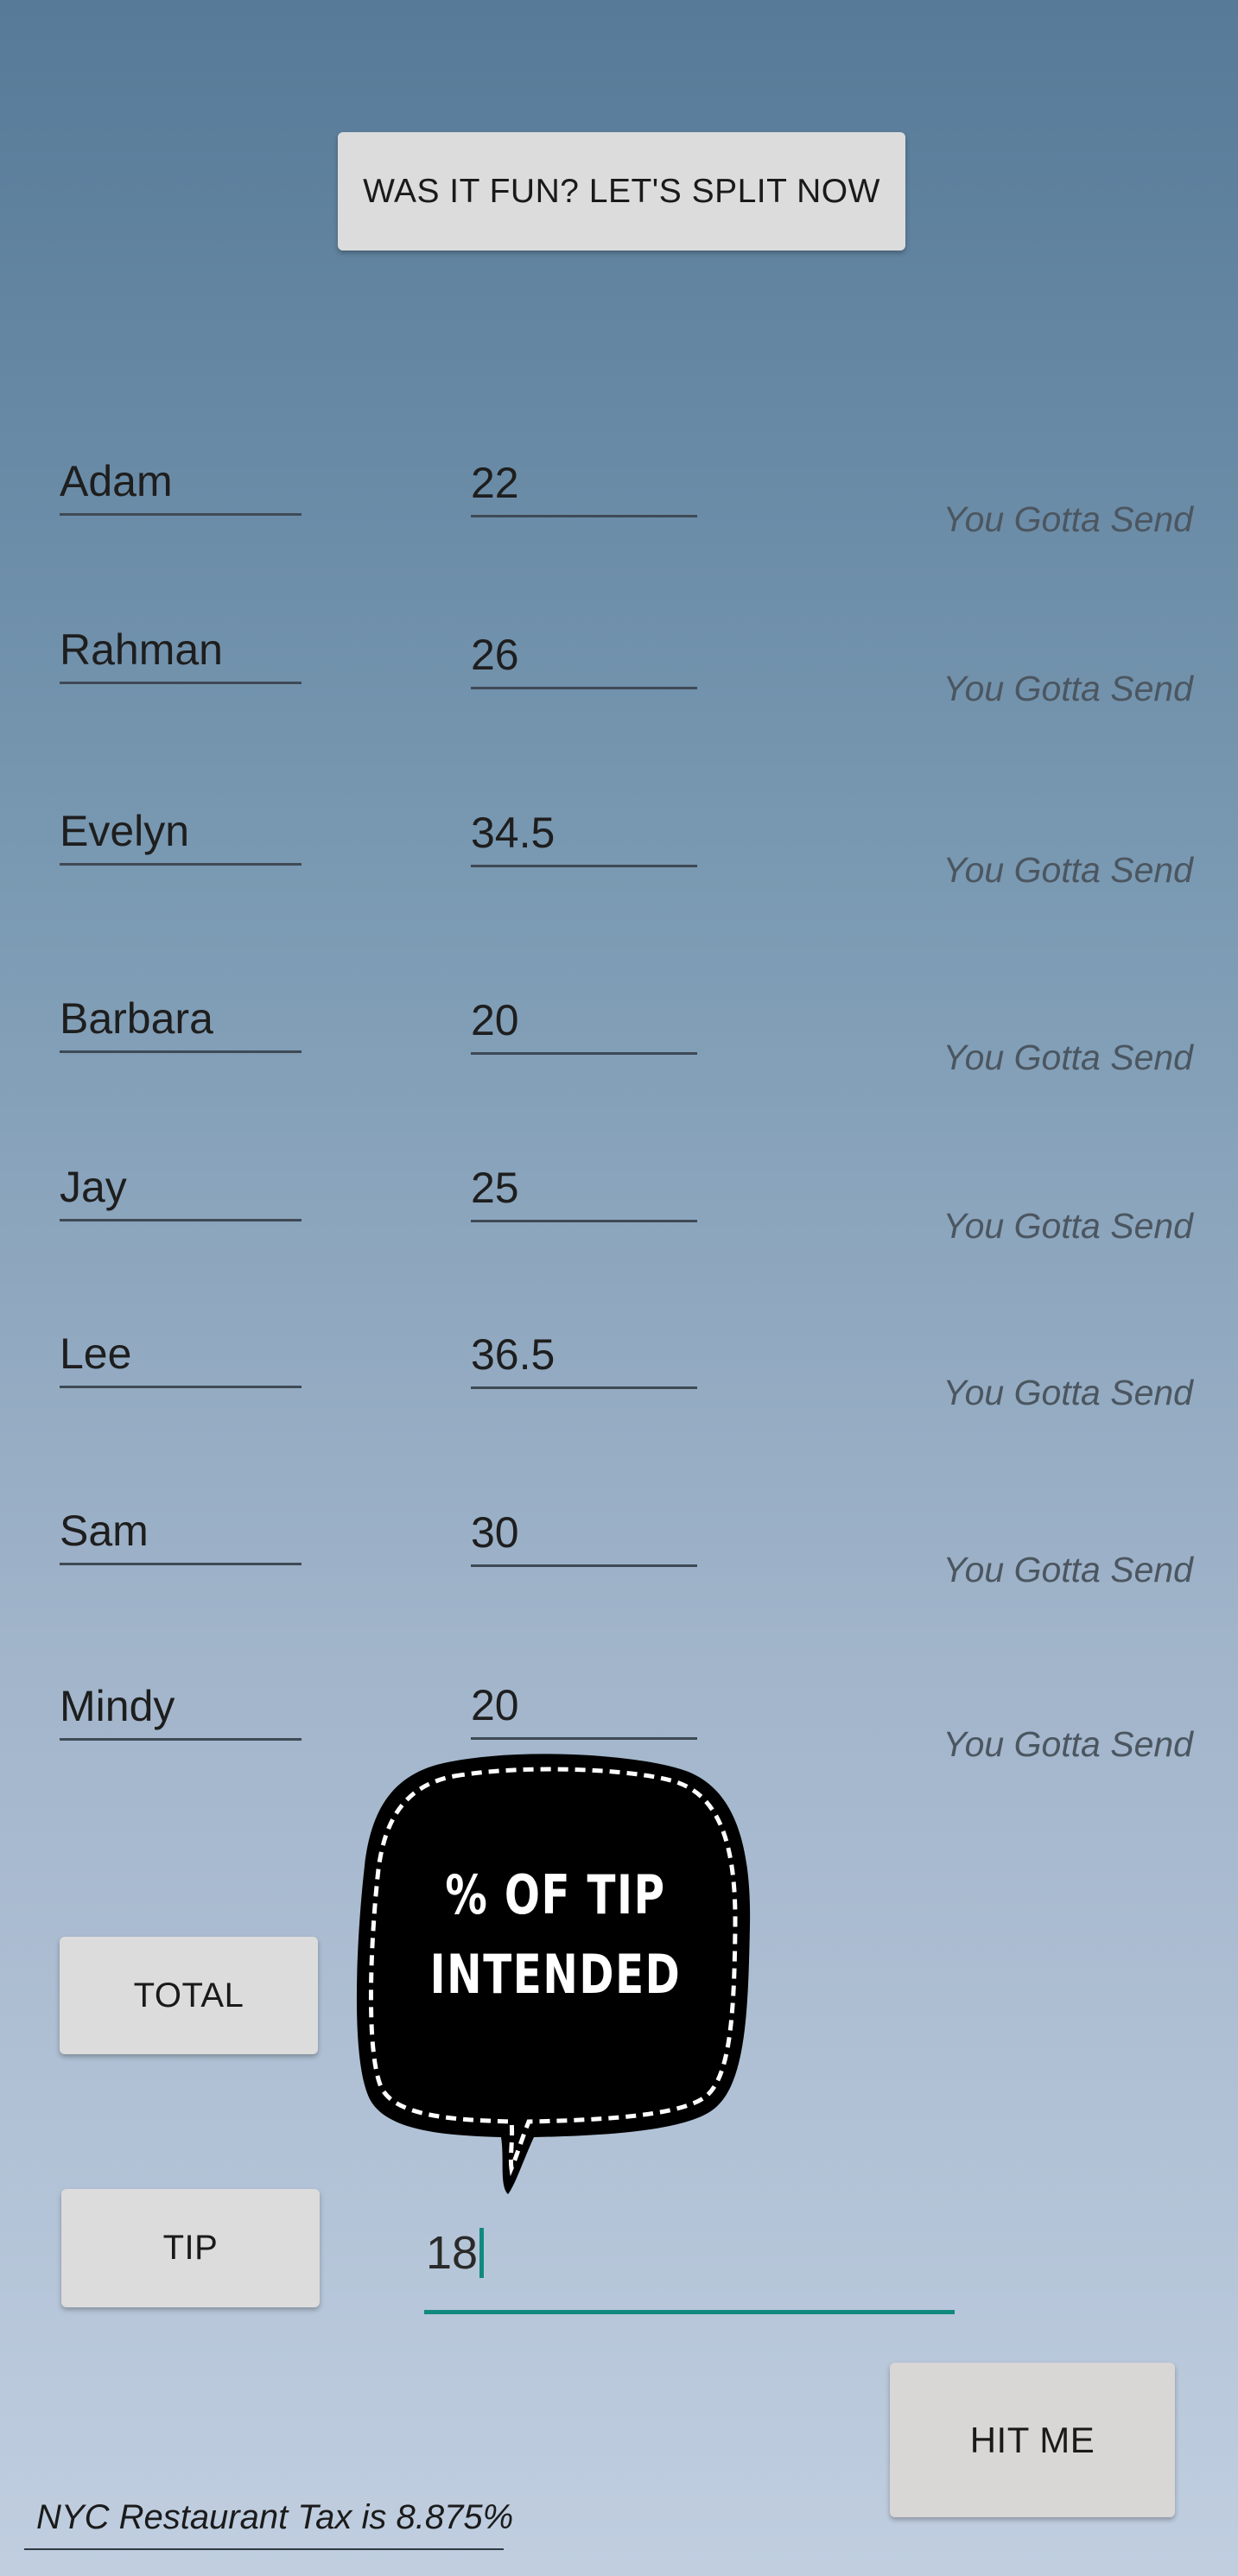 Image resolution: width=1238 pixels, height=2576 pixels. What do you see at coordinates (181, 1021) in the screenshot?
I see `person-name-field: Barbara` at bounding box center [181, 1021].